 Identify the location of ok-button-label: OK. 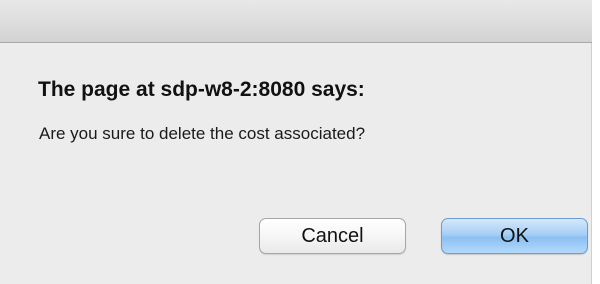
(514, 235).